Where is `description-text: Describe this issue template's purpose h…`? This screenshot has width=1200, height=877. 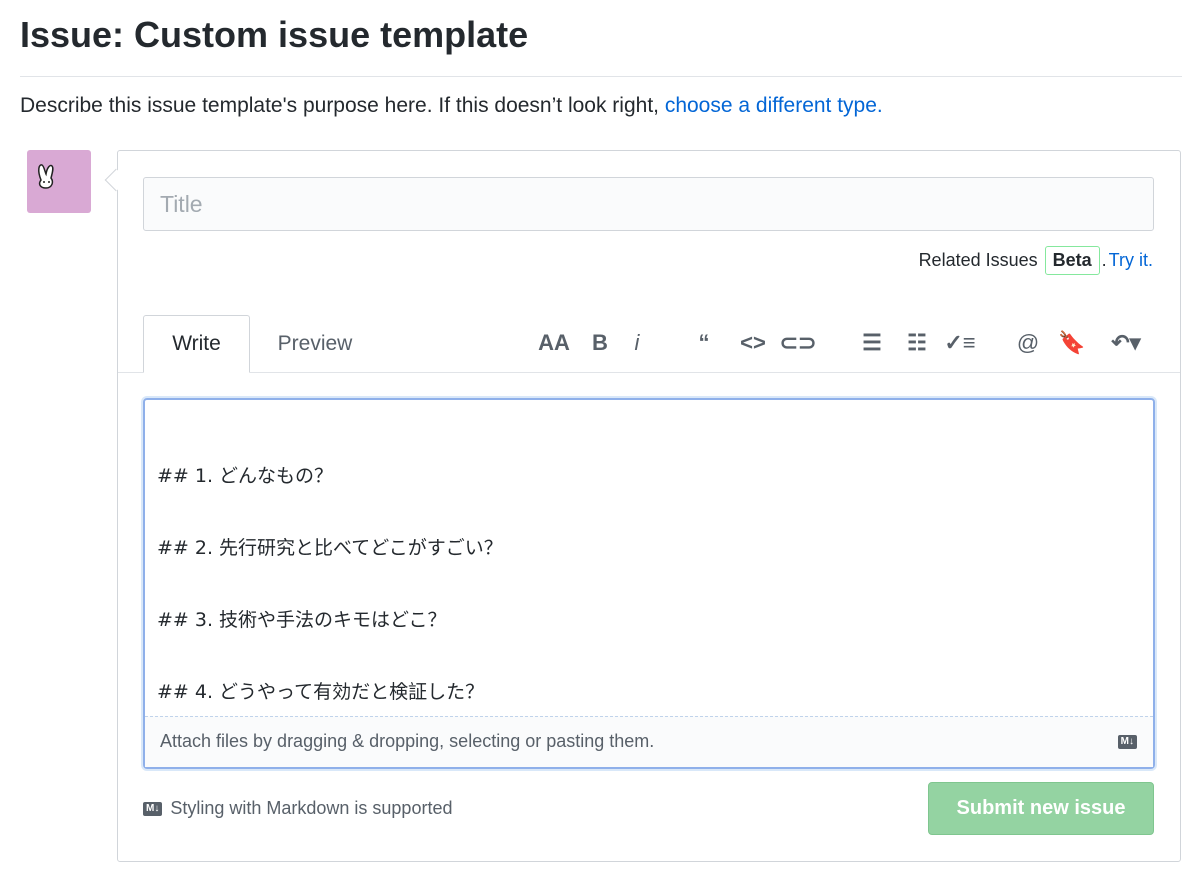
description-text: Describe this issue template's purpose h… is located at coordinates (342, 105).